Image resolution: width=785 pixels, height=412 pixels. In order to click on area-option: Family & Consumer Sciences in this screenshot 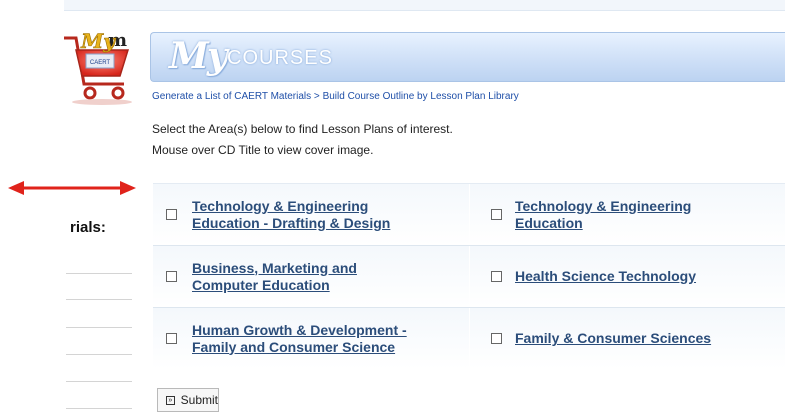, I will do `click(630, 338)`.